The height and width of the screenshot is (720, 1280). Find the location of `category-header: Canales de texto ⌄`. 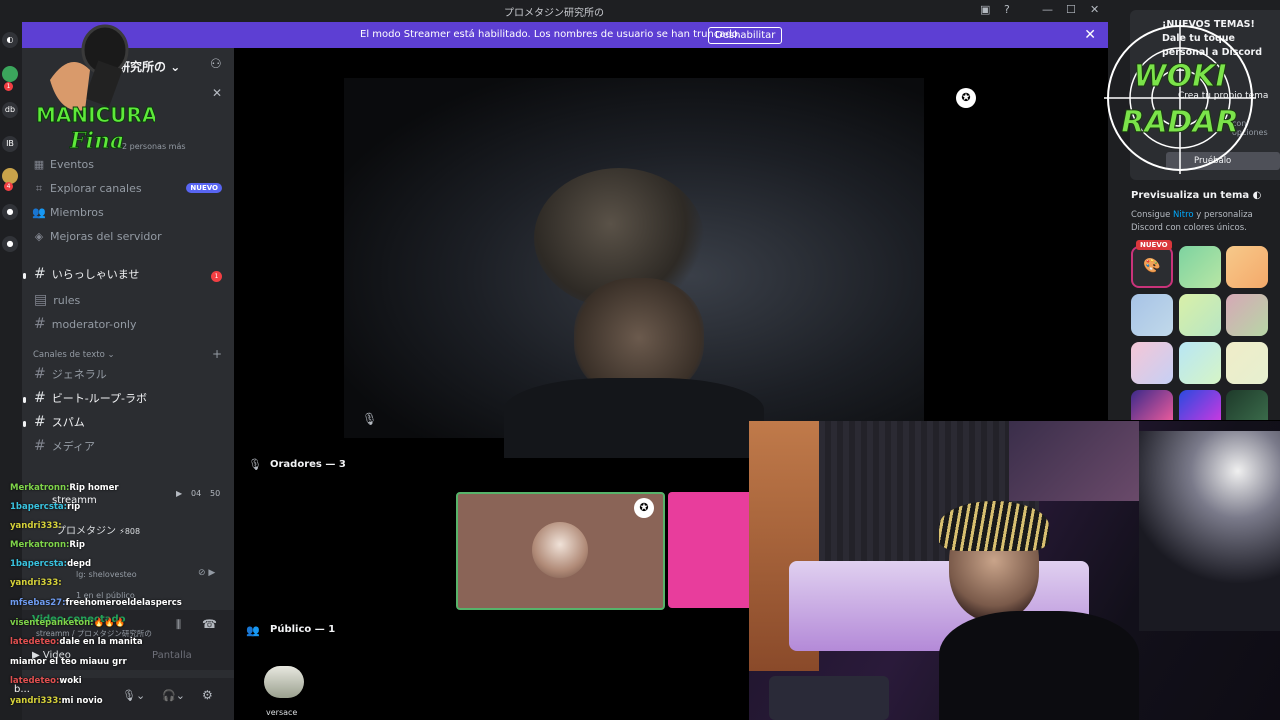

category-header: Canales de texto ⌄ is located at coordinates (74, 355).